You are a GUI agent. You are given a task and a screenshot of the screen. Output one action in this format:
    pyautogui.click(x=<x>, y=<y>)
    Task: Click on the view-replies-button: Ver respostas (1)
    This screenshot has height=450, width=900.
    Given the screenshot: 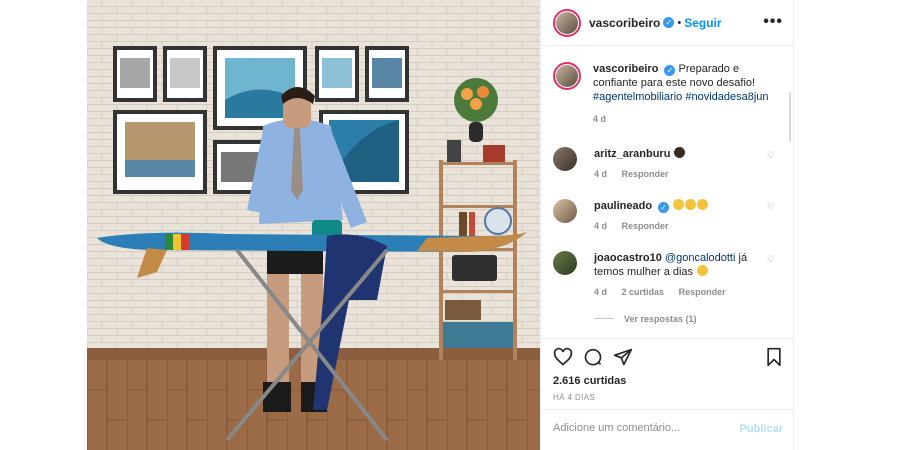 What is the action you would take?
    pyautogui.click(x=645, y=319)
    